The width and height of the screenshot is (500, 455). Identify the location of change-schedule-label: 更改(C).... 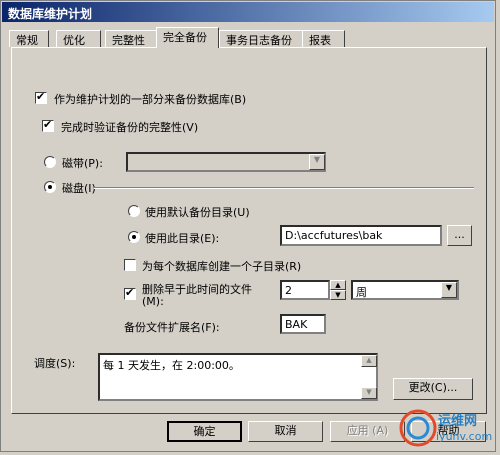
(433, 387).